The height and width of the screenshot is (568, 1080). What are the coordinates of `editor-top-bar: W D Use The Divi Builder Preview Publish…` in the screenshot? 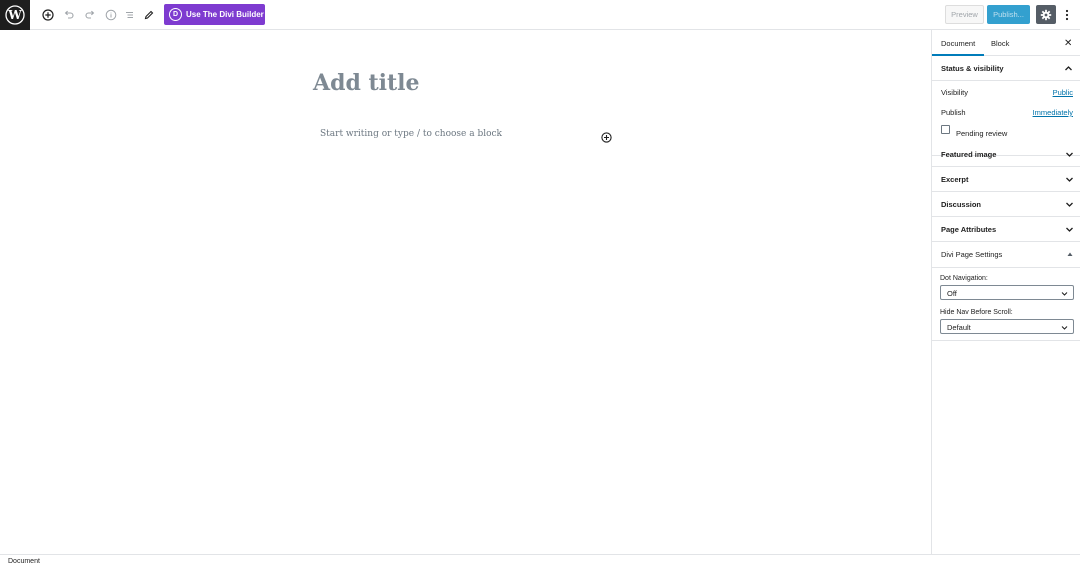 It's located at (540, 15).